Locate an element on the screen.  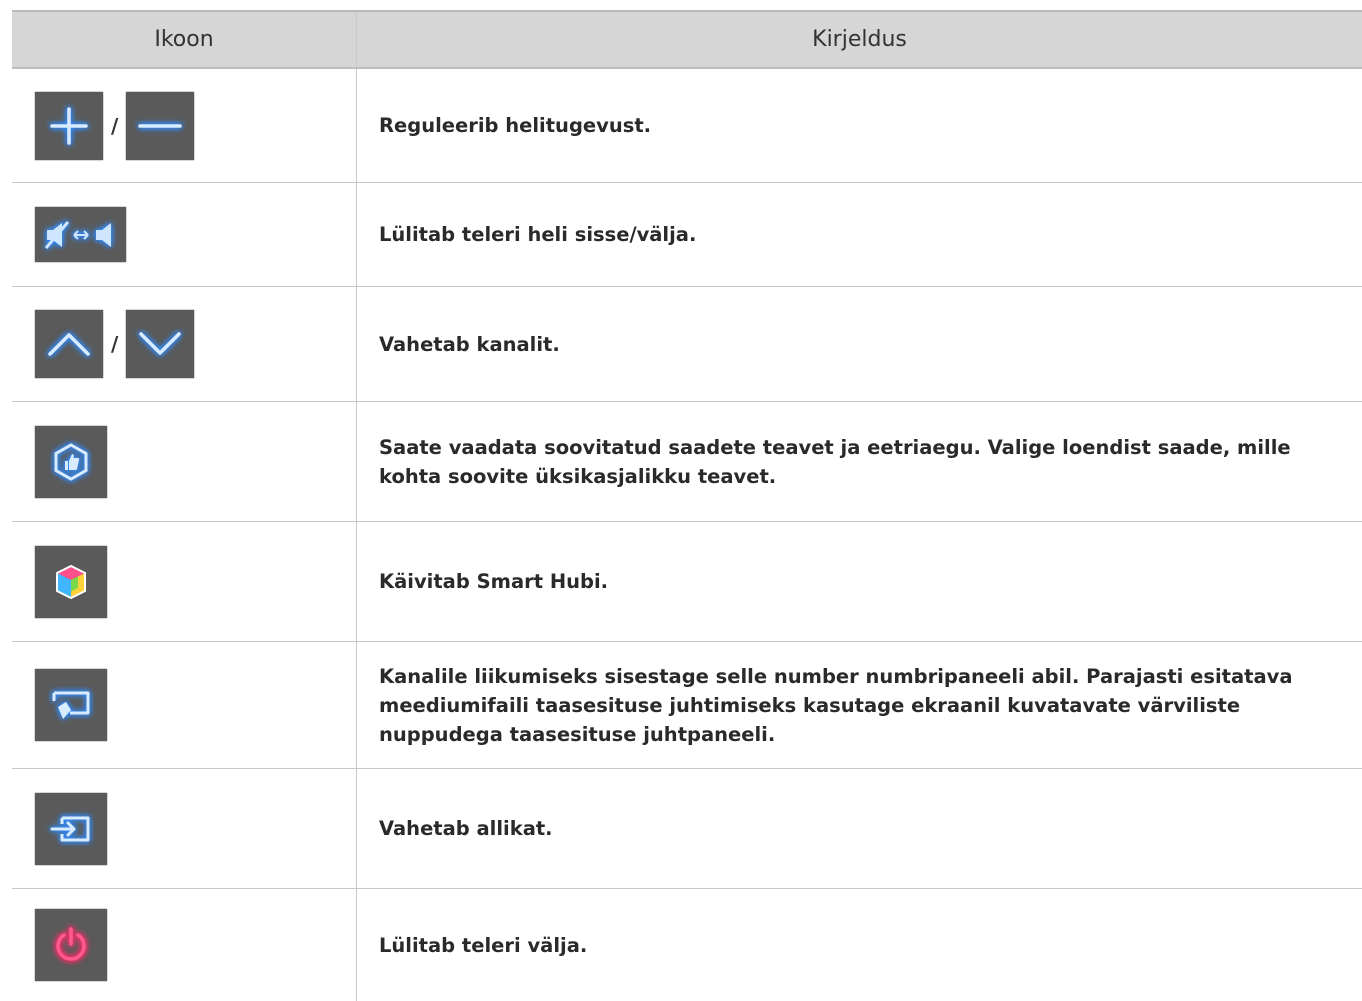
description-cell: Reguleerib helitugevust. is located at coordinates (859, 125).